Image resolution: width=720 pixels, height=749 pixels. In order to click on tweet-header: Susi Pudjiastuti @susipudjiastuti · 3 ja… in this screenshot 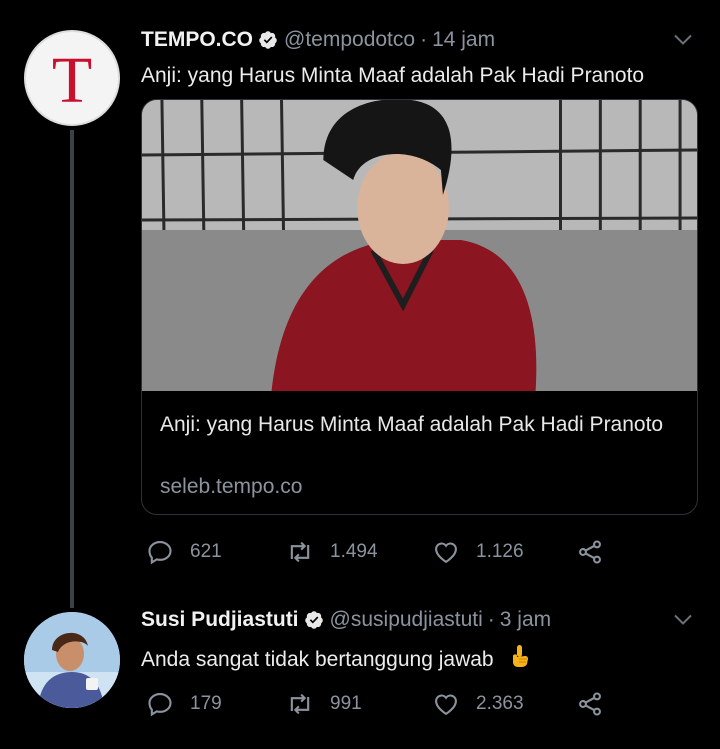, I will do `click(346, 620)`.